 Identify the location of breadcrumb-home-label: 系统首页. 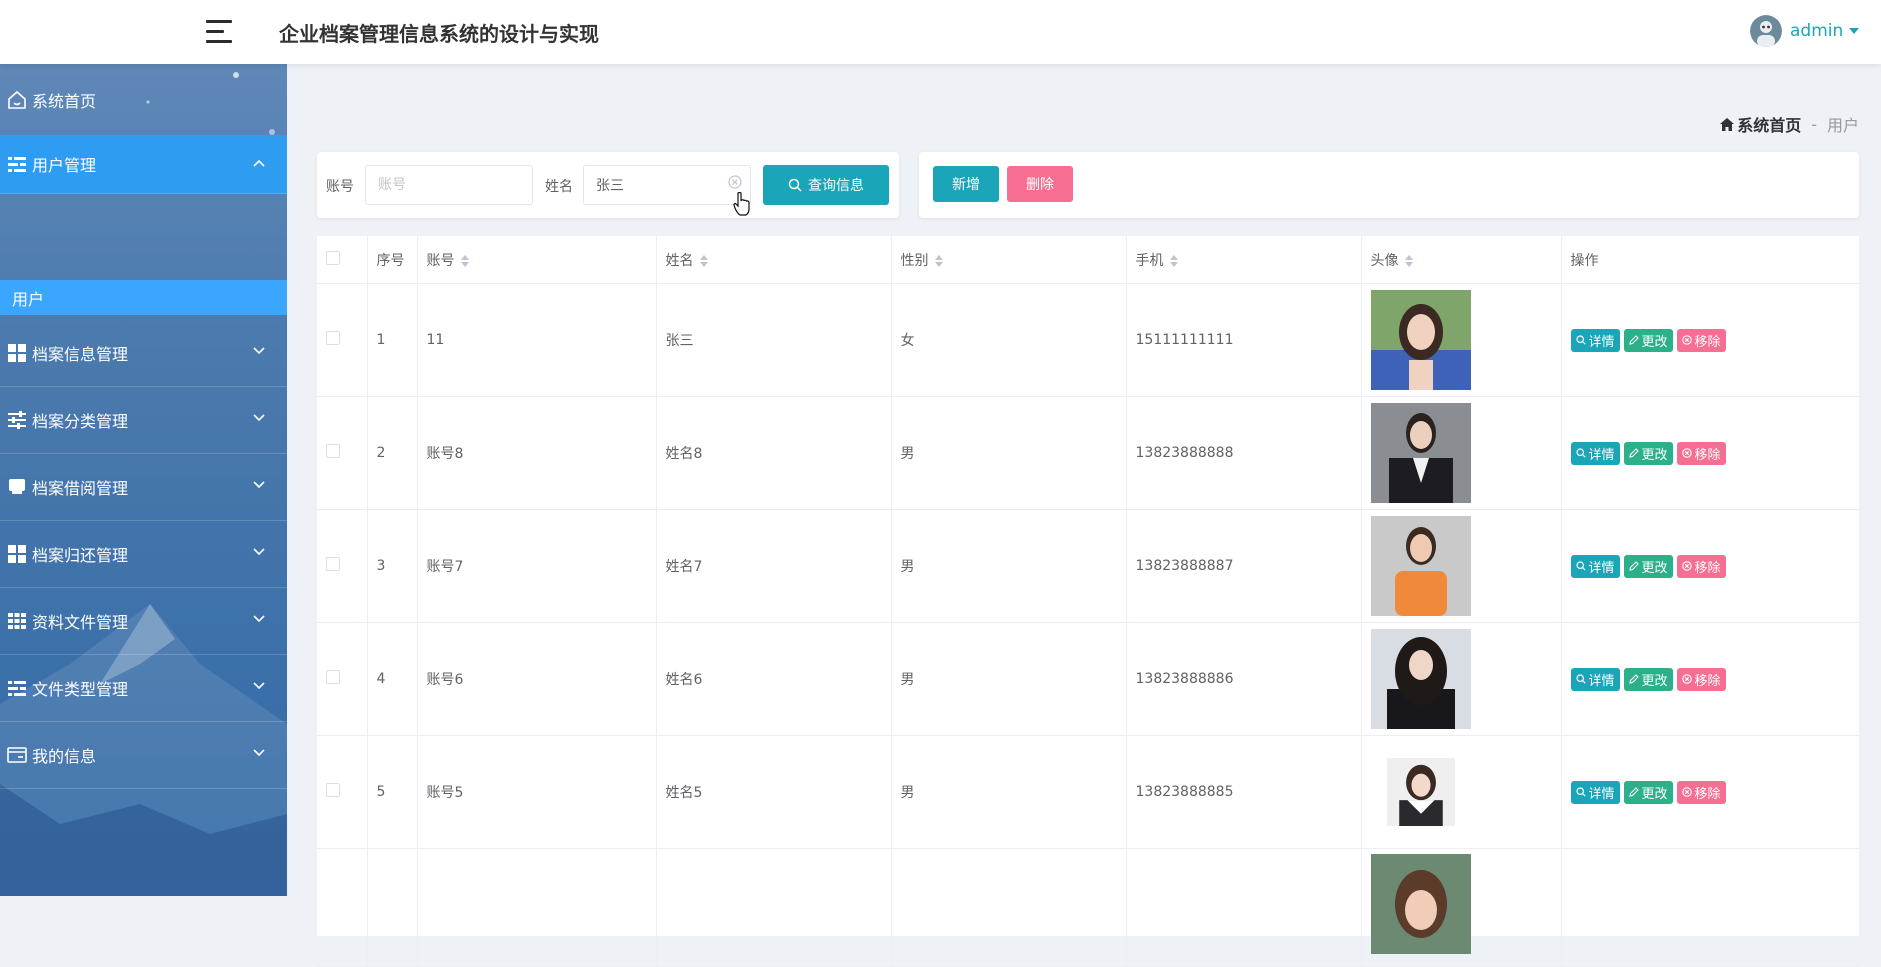
(1769, 125).